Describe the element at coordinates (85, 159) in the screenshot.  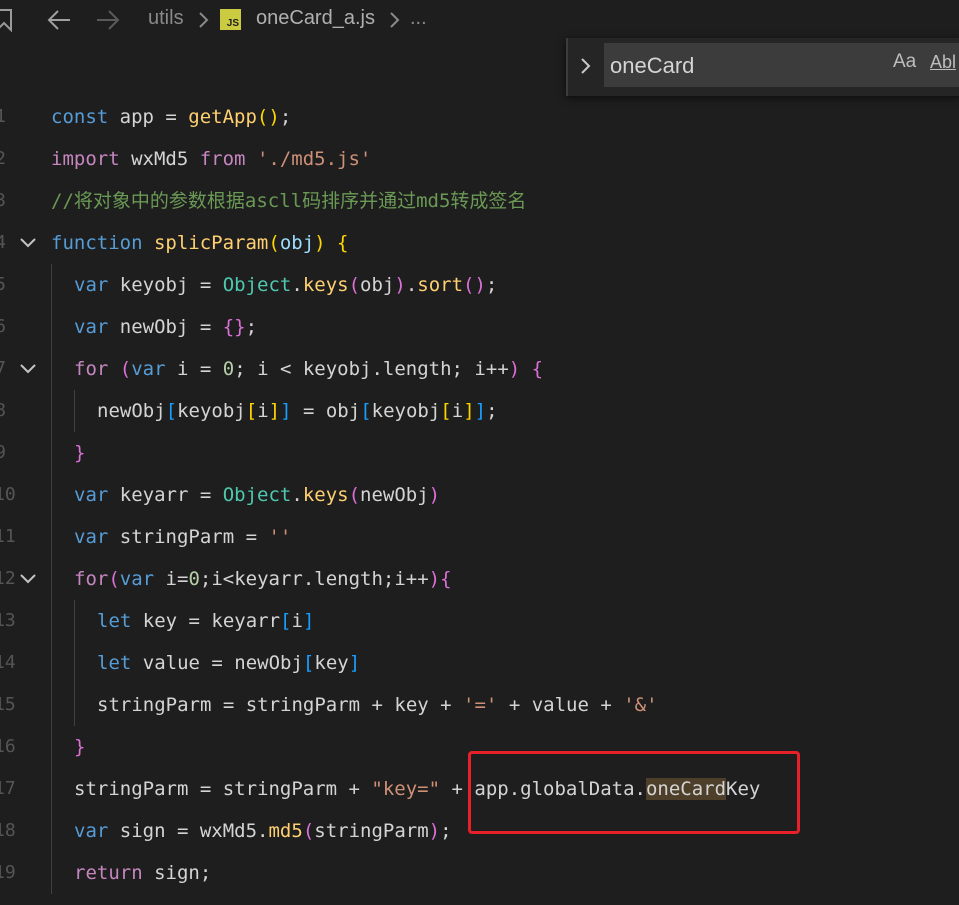
I see `code-token: import` at that location.